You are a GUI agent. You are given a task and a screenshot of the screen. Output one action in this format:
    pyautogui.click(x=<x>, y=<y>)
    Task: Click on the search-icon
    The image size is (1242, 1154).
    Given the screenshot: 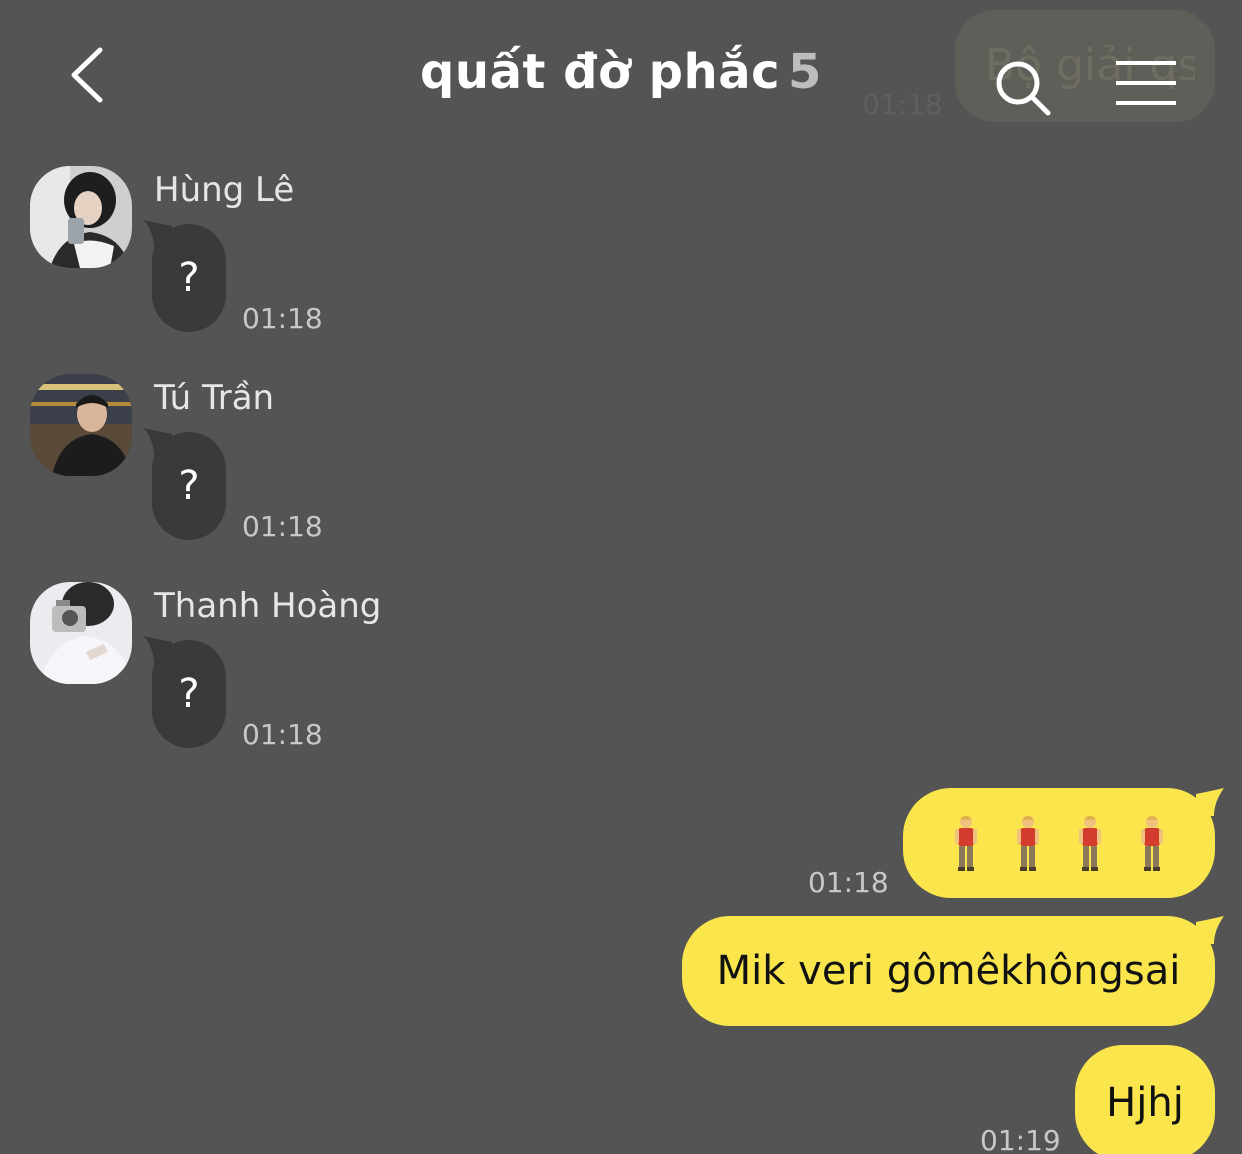 What is the action you would take?
    pyautogui.click(x=1023, y=88)
    